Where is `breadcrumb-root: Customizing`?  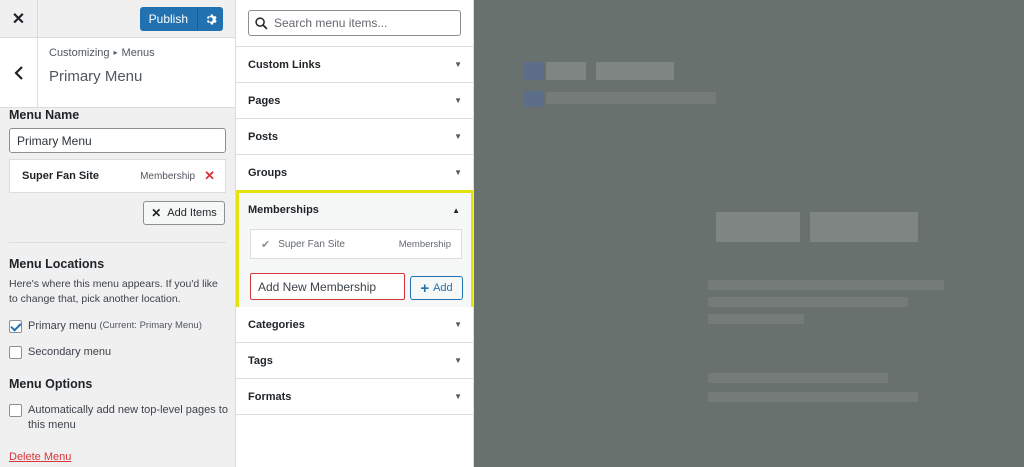
breadcrumb-root: Customizing is located at coordinates (79, 53).